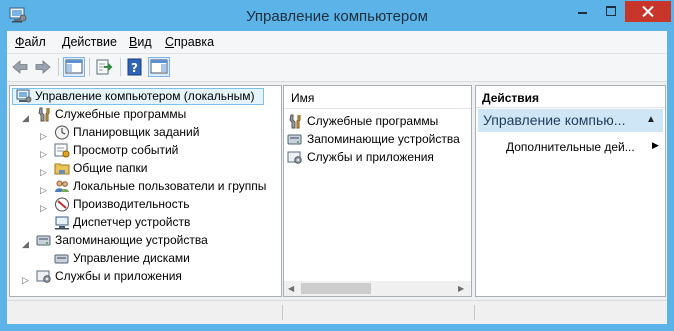 This screenshot has width=674, height=331. I want to click on tree-item-disk-management-label: Управление дисками, so click(131, 258).